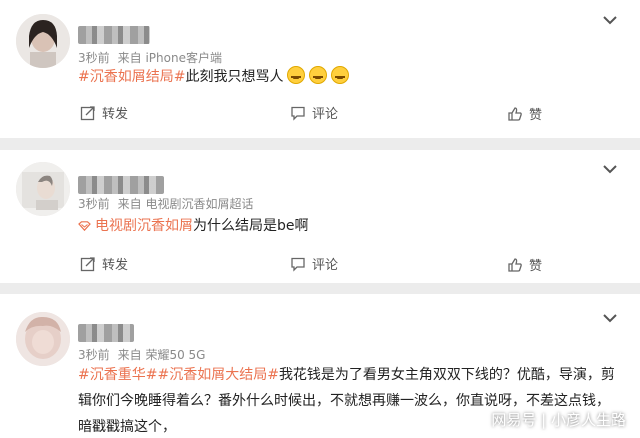 The image size is (640, 438). What do you see at coordinates (144, 226) in the screenshot?
I see `supertopic-link: 电视剧沉香如屑` at bounding box center [144, 226].